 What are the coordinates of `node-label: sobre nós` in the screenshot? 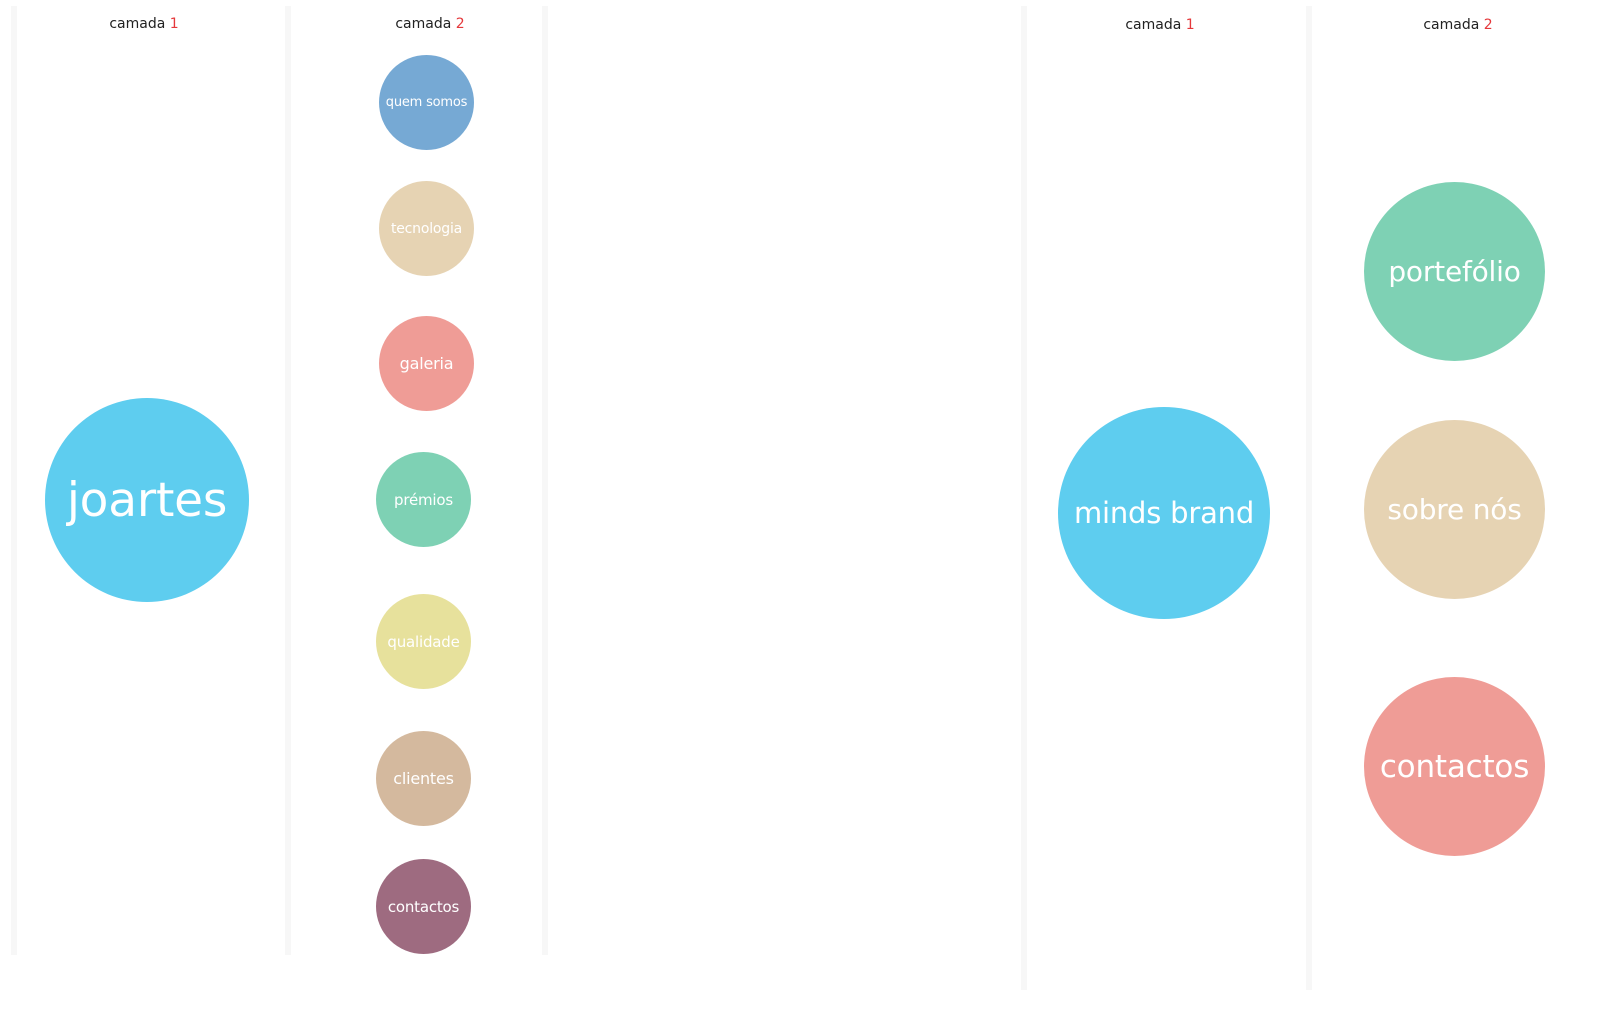 It's located at (1454, 509).